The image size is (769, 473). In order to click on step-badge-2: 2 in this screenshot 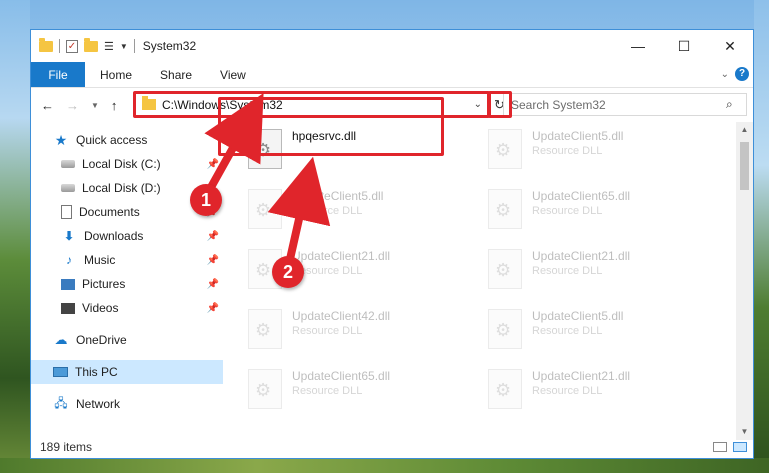, I will do `click(288, 272)`.